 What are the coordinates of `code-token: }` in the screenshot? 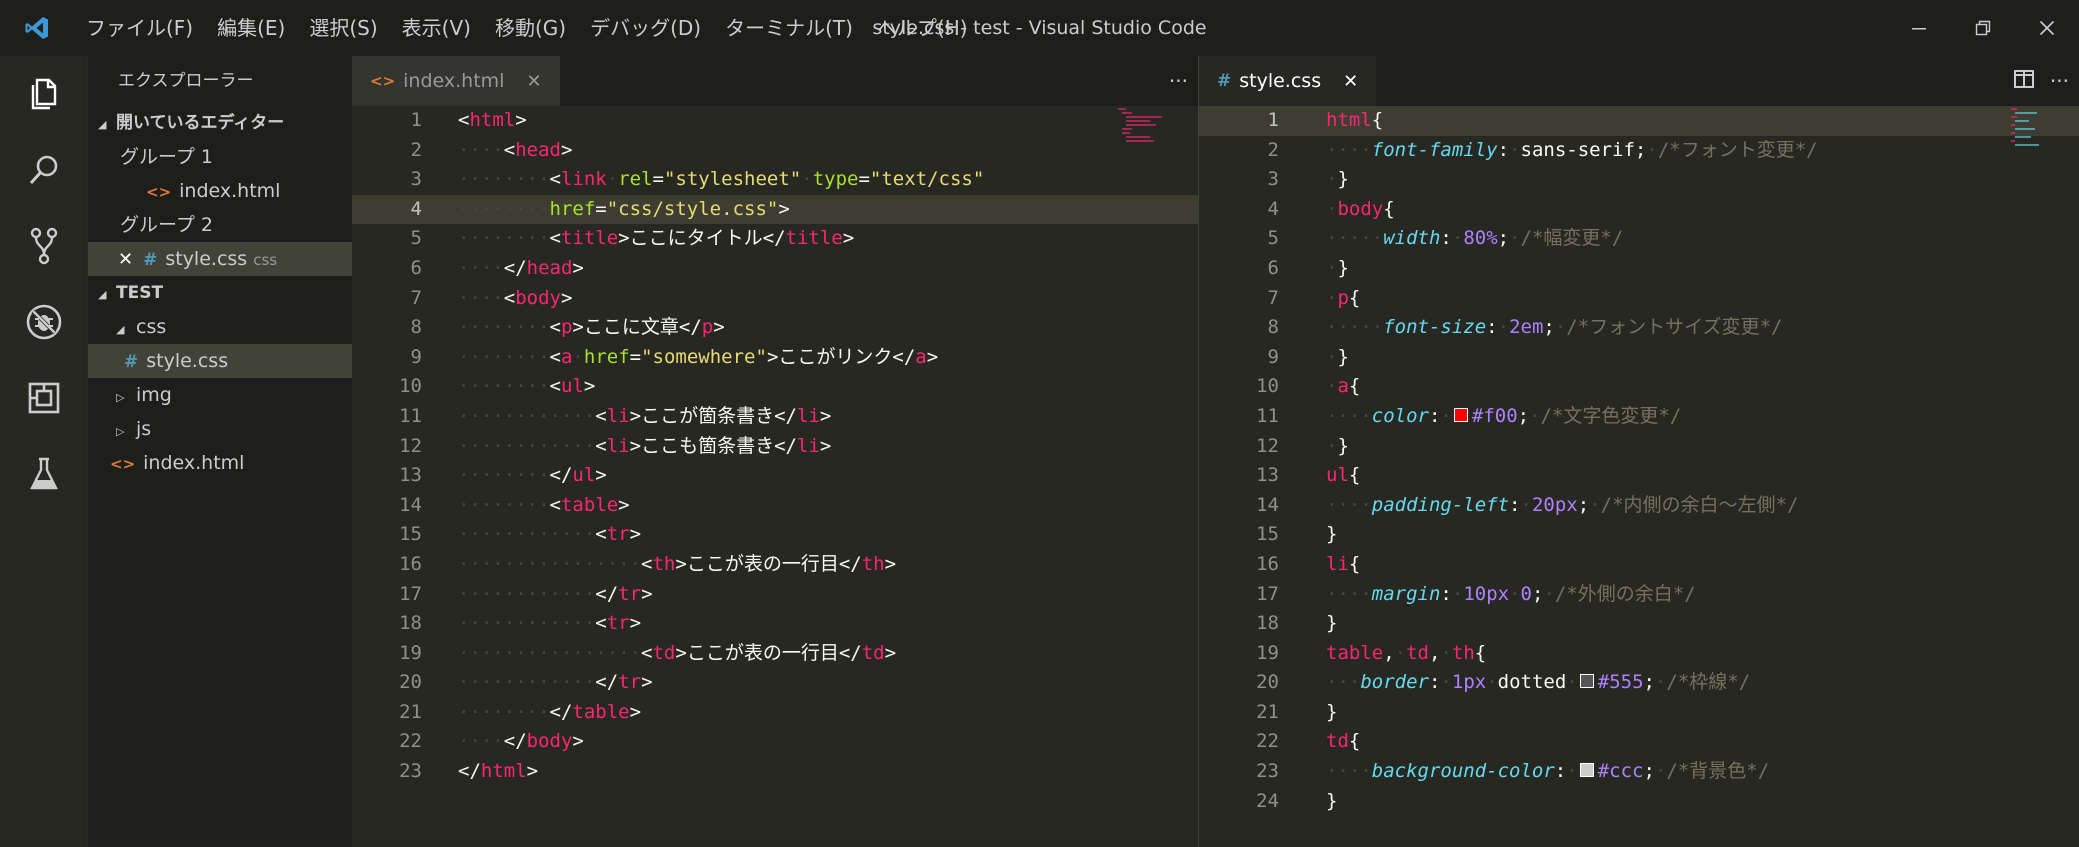 It's located at (1343, 267).